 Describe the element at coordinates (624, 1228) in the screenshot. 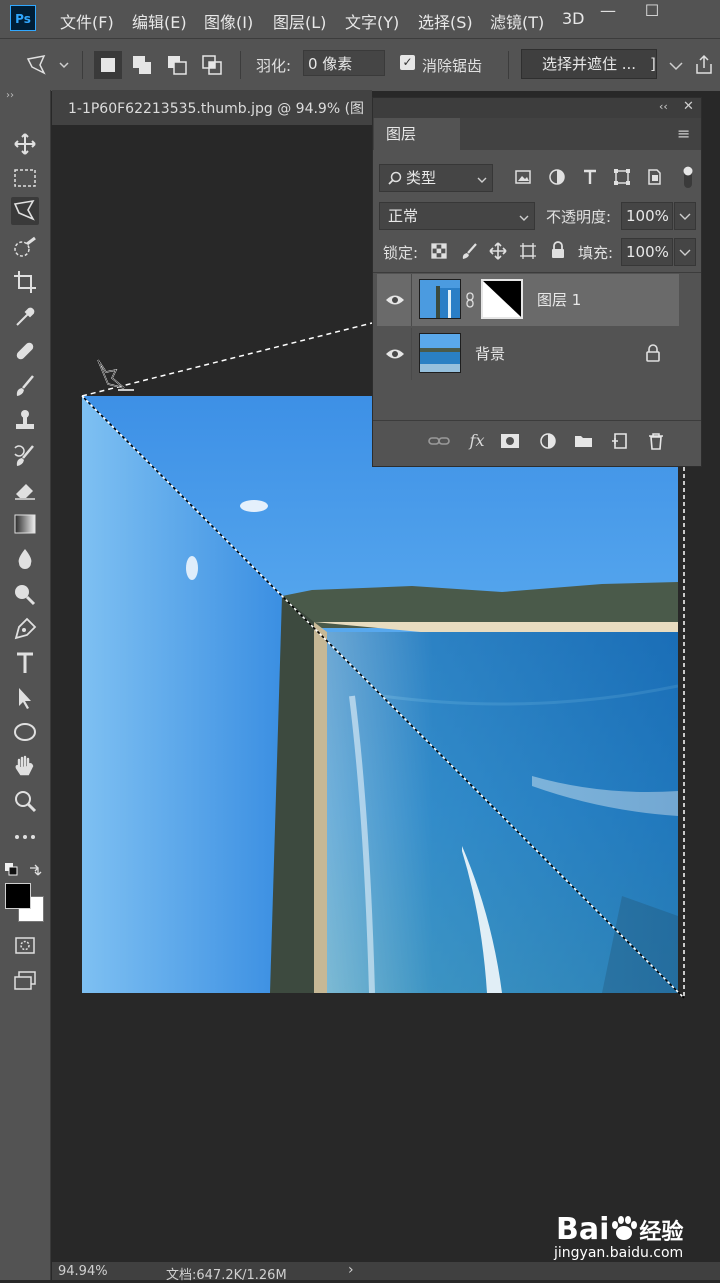

I see `paw-icon` at that location.